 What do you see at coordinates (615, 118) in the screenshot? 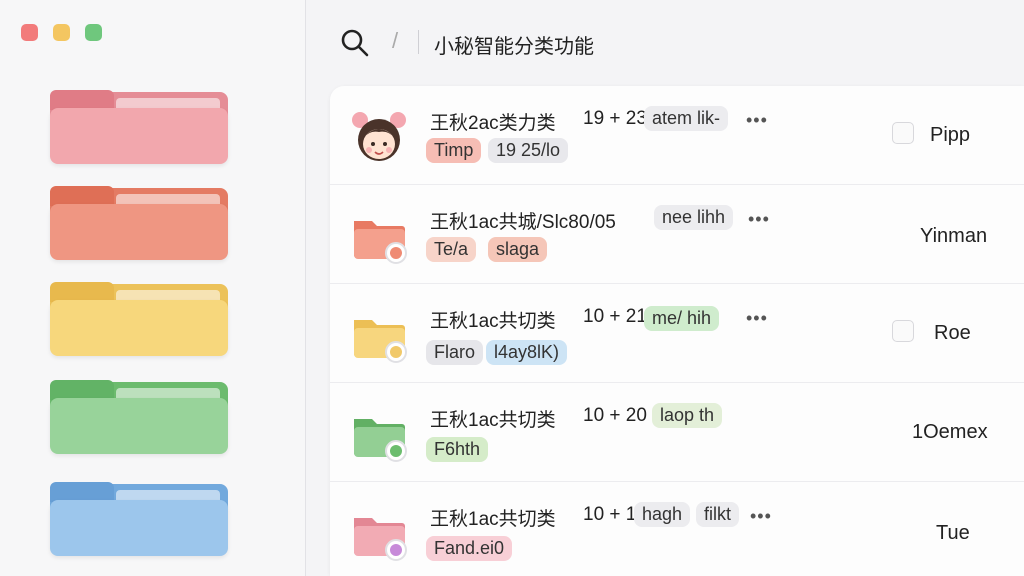
I see `item-meta: 19 + 23` at bounding box center [615, 118].